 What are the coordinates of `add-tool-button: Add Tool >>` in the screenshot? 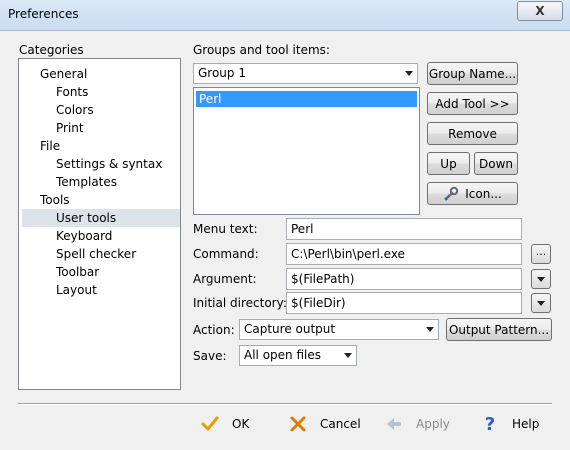 It's located at (472, 103).